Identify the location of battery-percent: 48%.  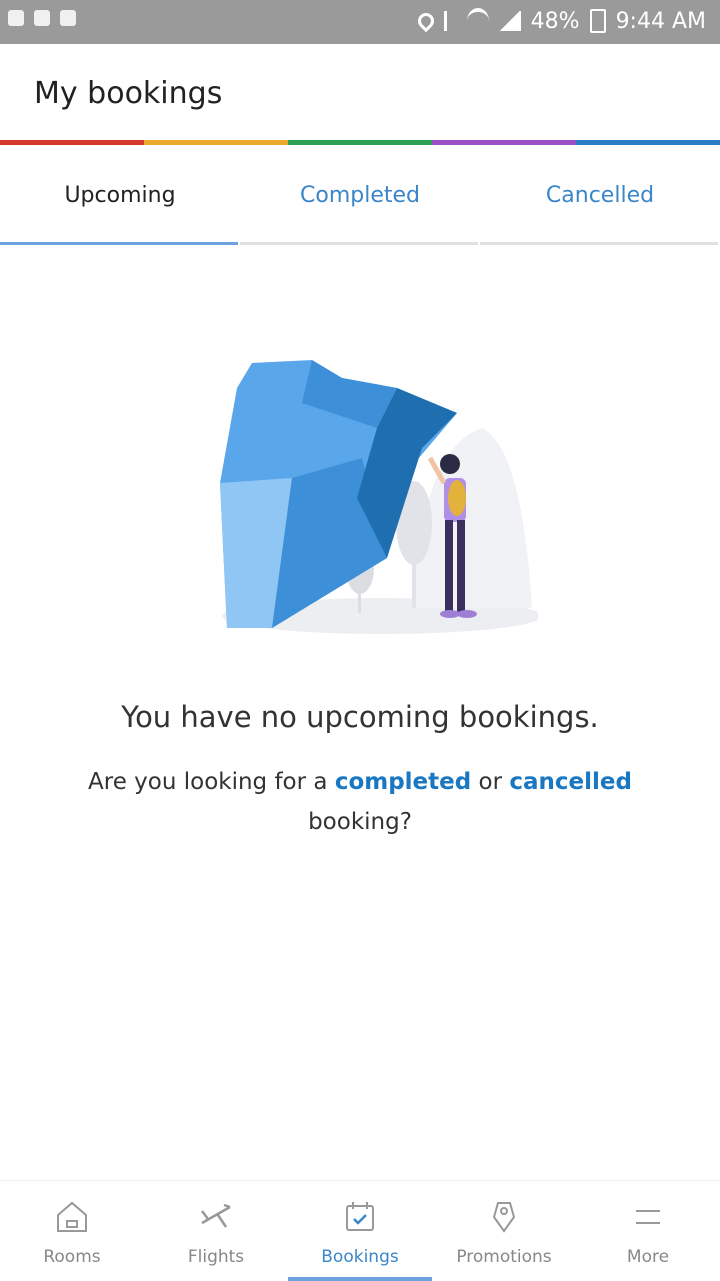
(555, 21).